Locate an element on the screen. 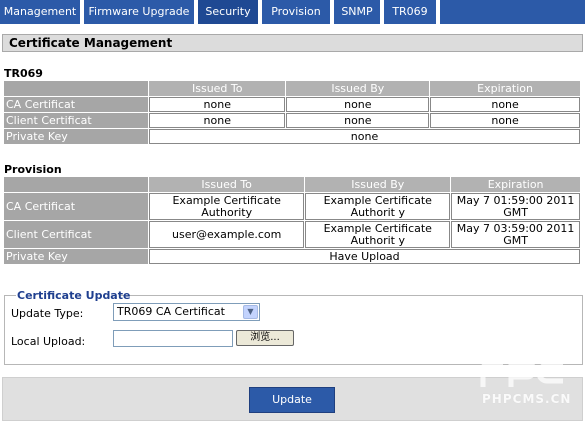  table-row: CA Certificat none none none is located at coordinates (292, 104).